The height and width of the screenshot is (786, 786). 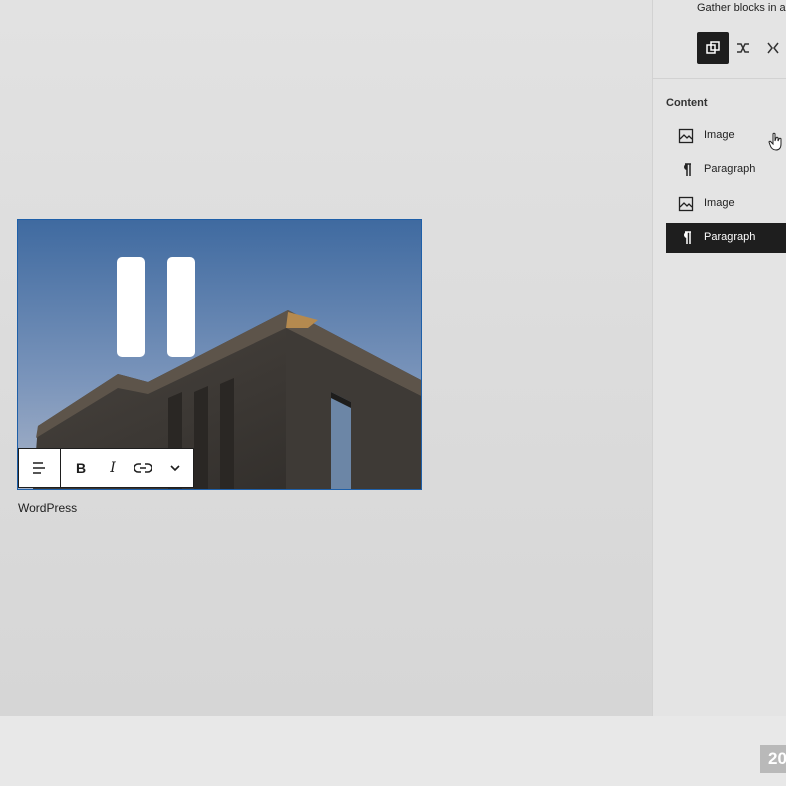 What do you see at coordinates (775, 141) in the screenshot?
I see `hand-cursor-icon` at bounding box center [775, 141].